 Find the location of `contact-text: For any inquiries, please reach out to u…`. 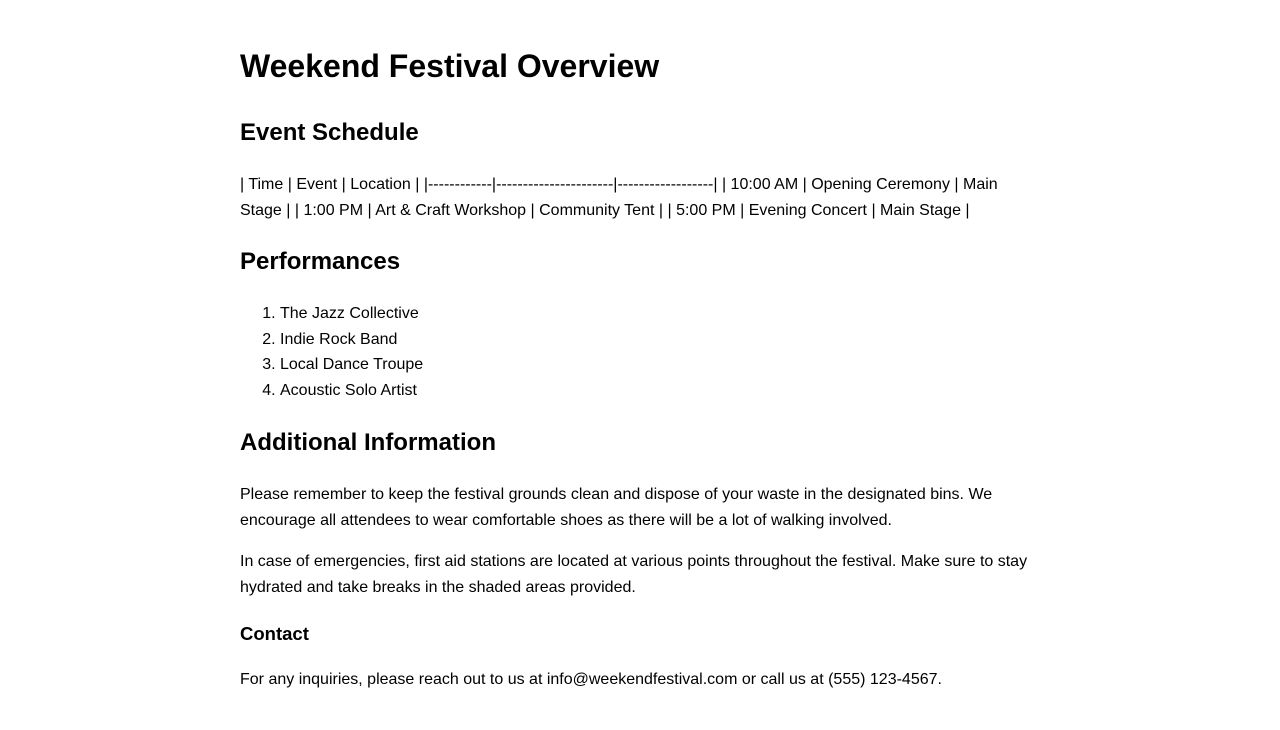

contact-text: For any inquiries, please reach out to u… is located at coordinates (591, 679).